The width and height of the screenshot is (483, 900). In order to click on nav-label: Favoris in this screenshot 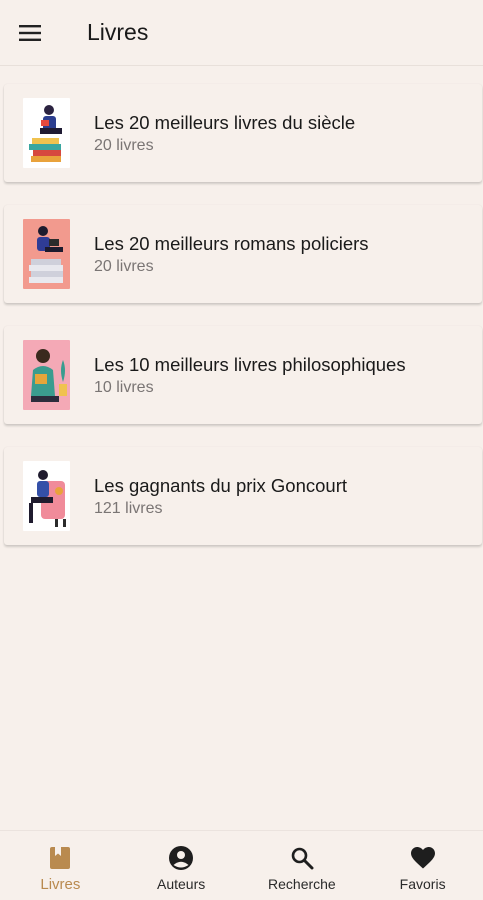, I will do `click(422, 884)`.